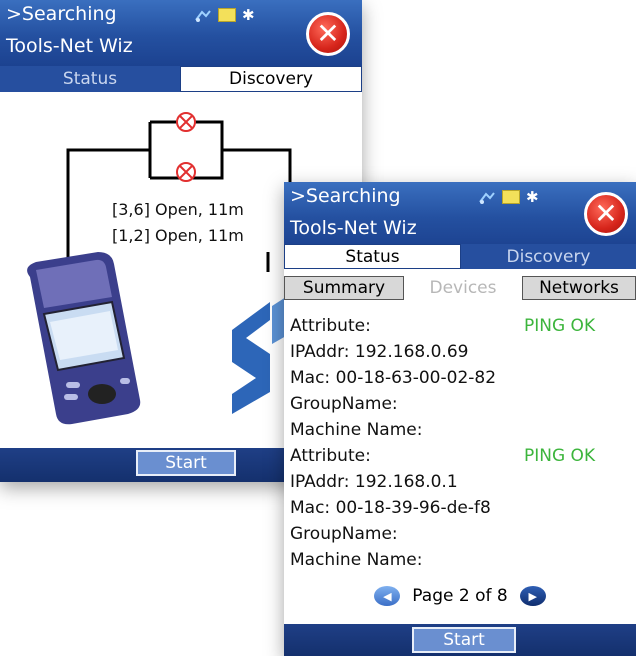 This screenshot has height=656, width=636. What do you see at coordinates (387, 596) in the screenshot?
I see `prev-page-icon: ◀` at bounding box center [387, 596].